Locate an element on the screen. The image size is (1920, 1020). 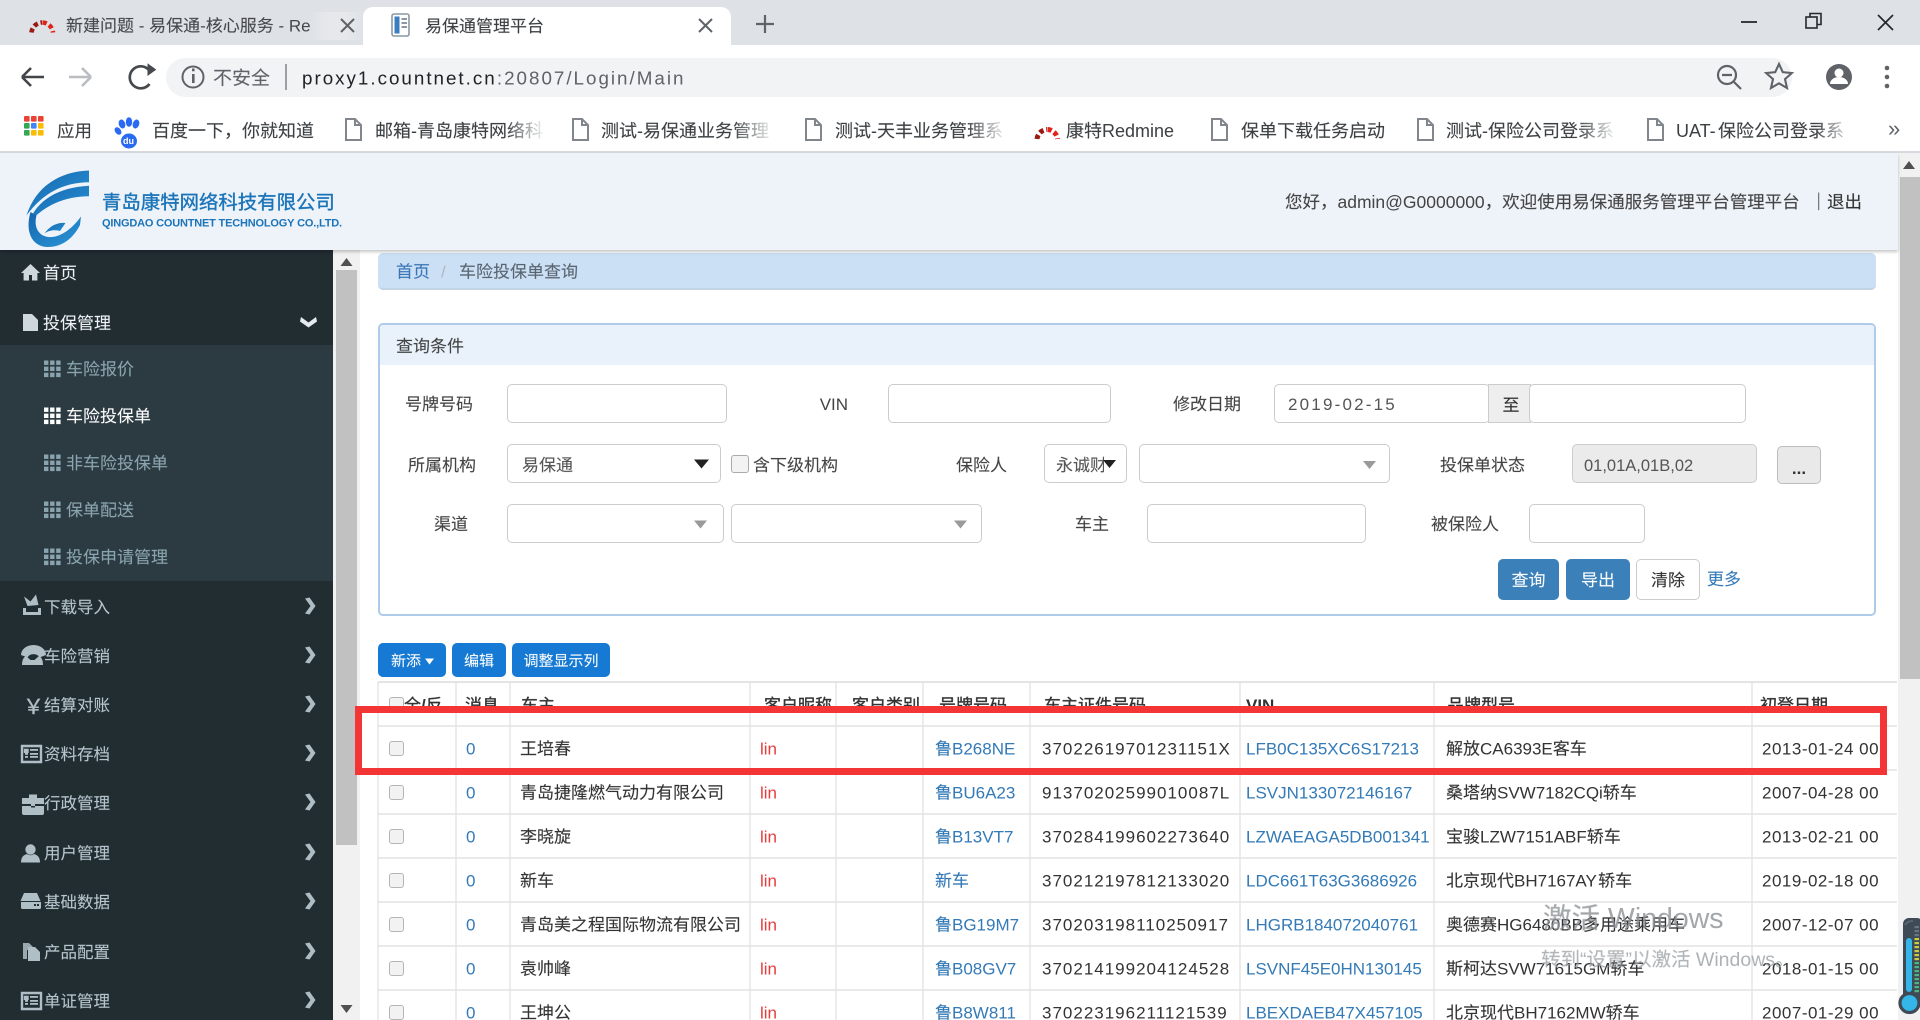
svg-text: B8W811 is located at coordinates (984, 1012).